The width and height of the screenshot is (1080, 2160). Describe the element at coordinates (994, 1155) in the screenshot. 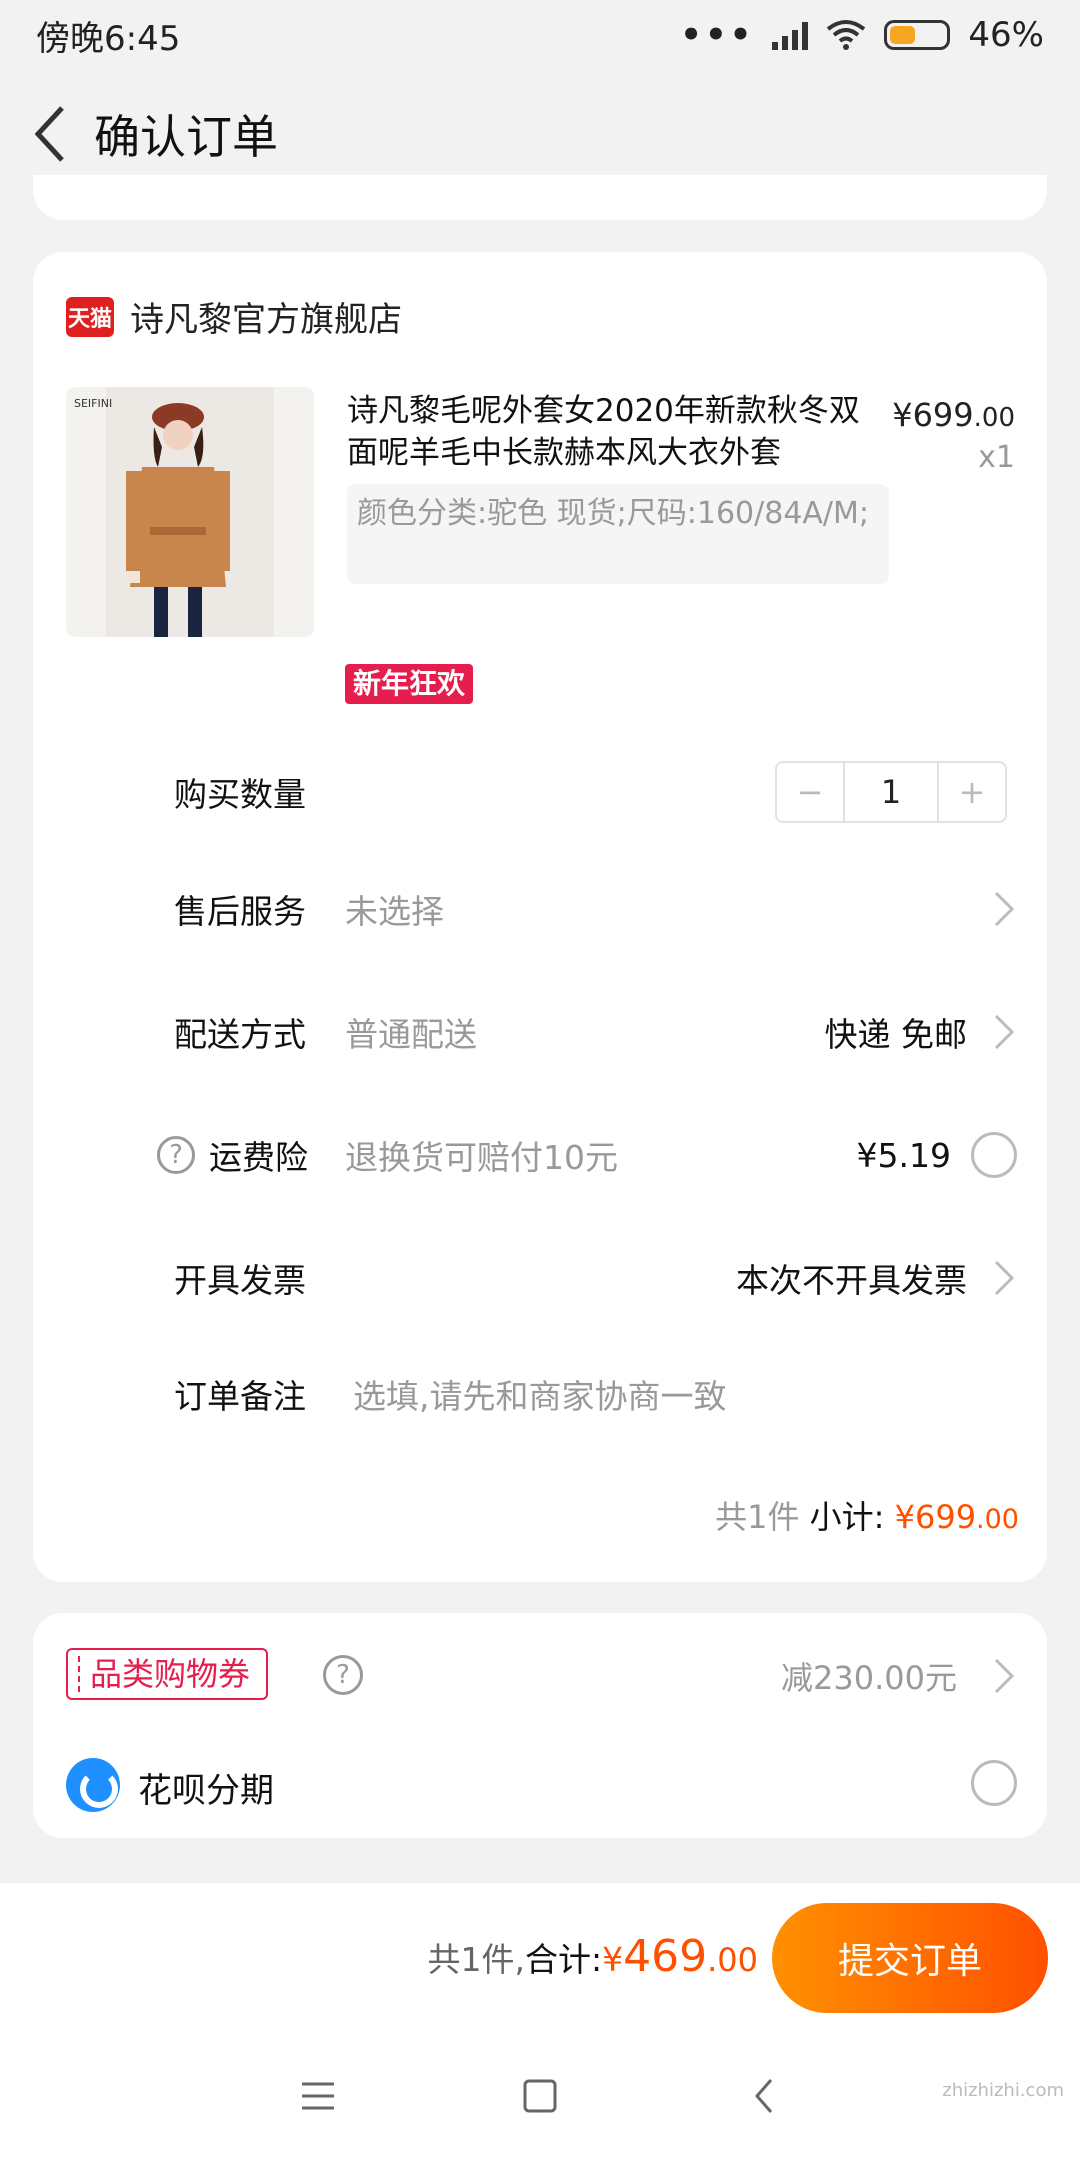

I see `insurance-radio` at that location.